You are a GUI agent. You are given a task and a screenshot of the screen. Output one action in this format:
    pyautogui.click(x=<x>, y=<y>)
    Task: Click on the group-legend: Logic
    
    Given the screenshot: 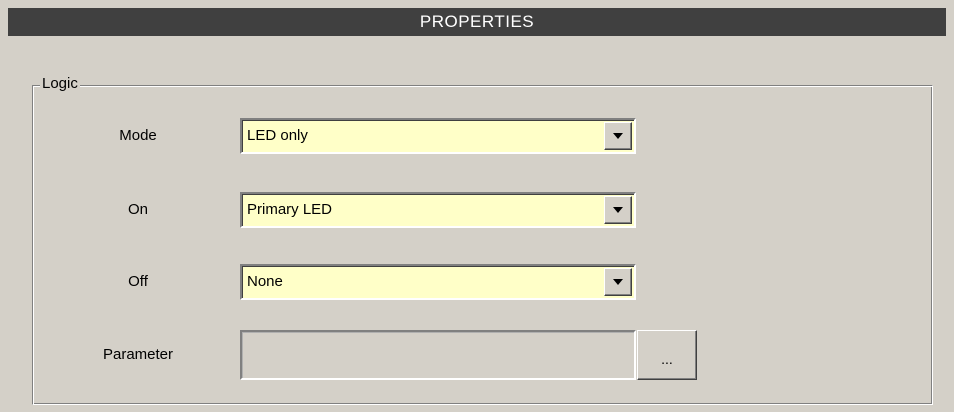 What is the action you would take?
    pyautogui.click(x=60, y=84)
    